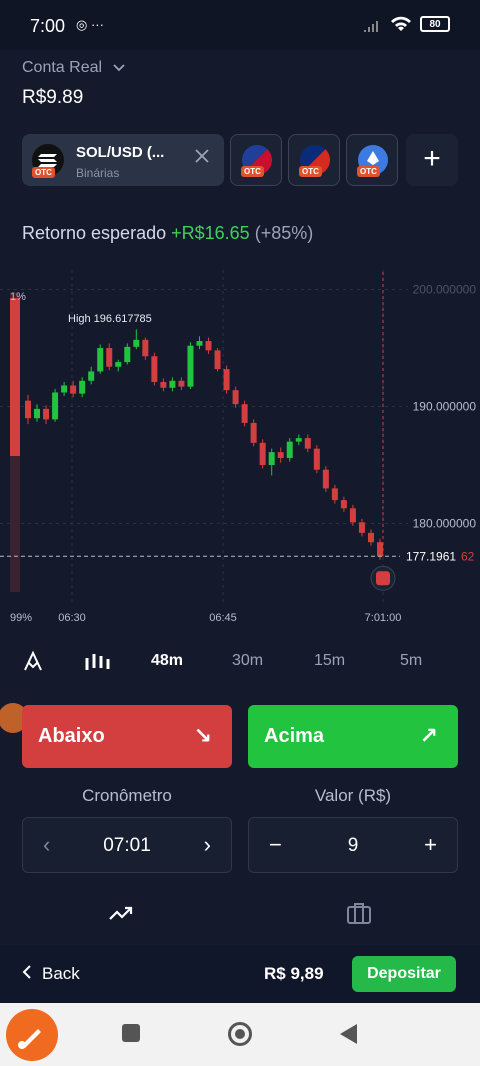 The image size is (480, 1066). What do you see at coordinates (353, 736) in the screenshot?
I see `buy-up-button: Acima ↗` at bounding box center [353, 736].